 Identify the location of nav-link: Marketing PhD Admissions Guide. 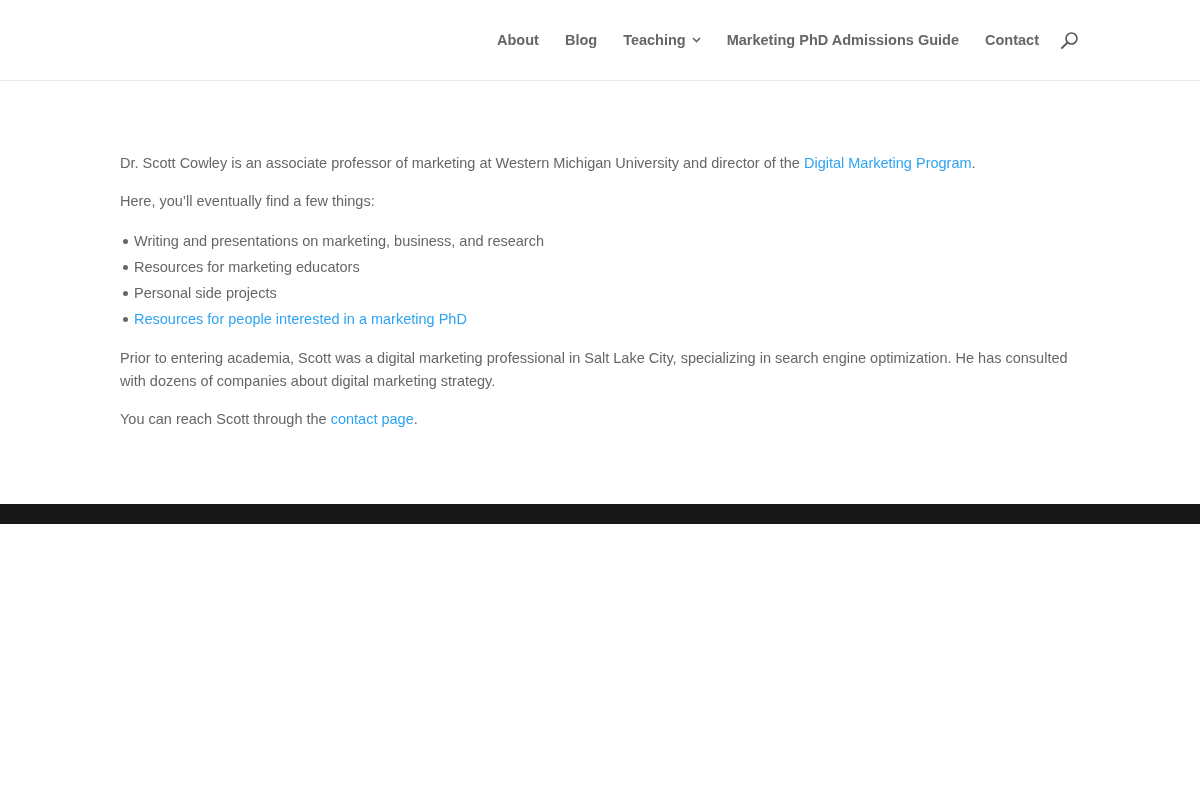
(842, 40).